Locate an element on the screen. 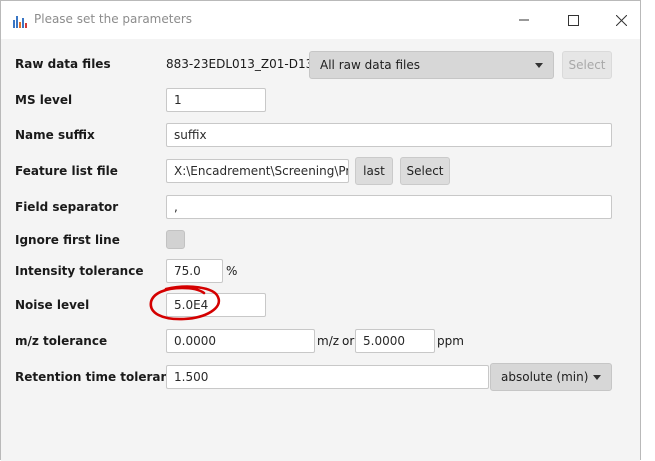 Image resolution: width=655 pixels, height=461 pixels. last-button: last is located at coordinates (374, 171).